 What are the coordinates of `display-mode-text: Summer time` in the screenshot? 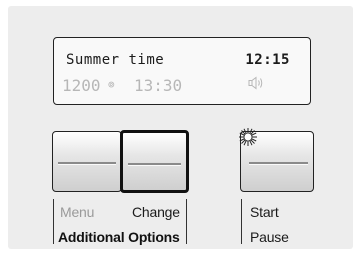 It's located at (115, 60).